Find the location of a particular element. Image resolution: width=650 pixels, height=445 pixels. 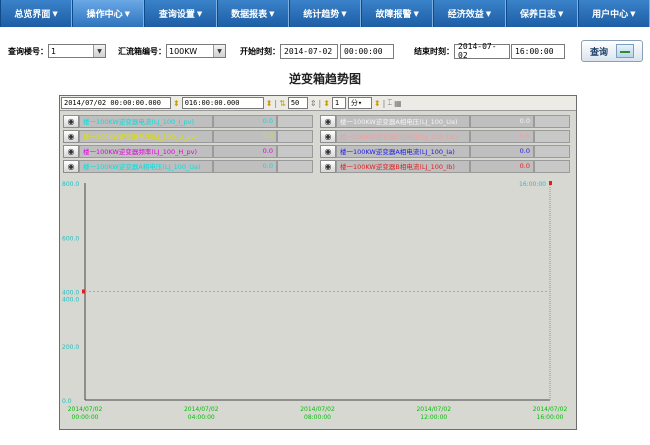

nav-item: 操作中心 ▼ is located at coordinates (108, 13).